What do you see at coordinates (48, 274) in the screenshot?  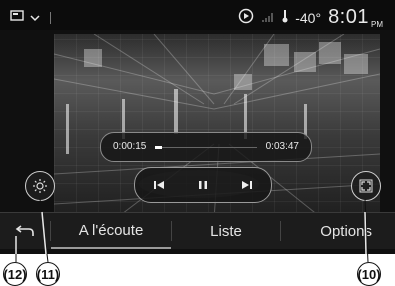 I see `callout-11: (11)` at bounding box center [48, 274].